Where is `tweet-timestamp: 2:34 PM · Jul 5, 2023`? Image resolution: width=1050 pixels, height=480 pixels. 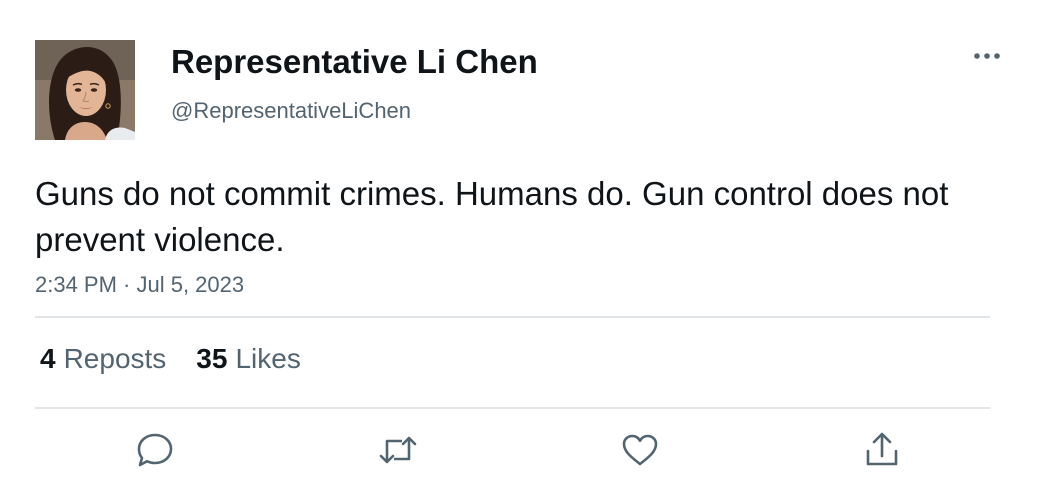
tweet-timestamp: 2:34 PM · Jul 5, 2023 is located at coordinates (139, 285).